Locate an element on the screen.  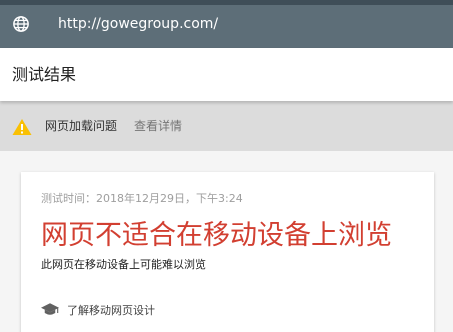
address-bar: http://gowegroup.com/ is located at coordinates (226, 24).